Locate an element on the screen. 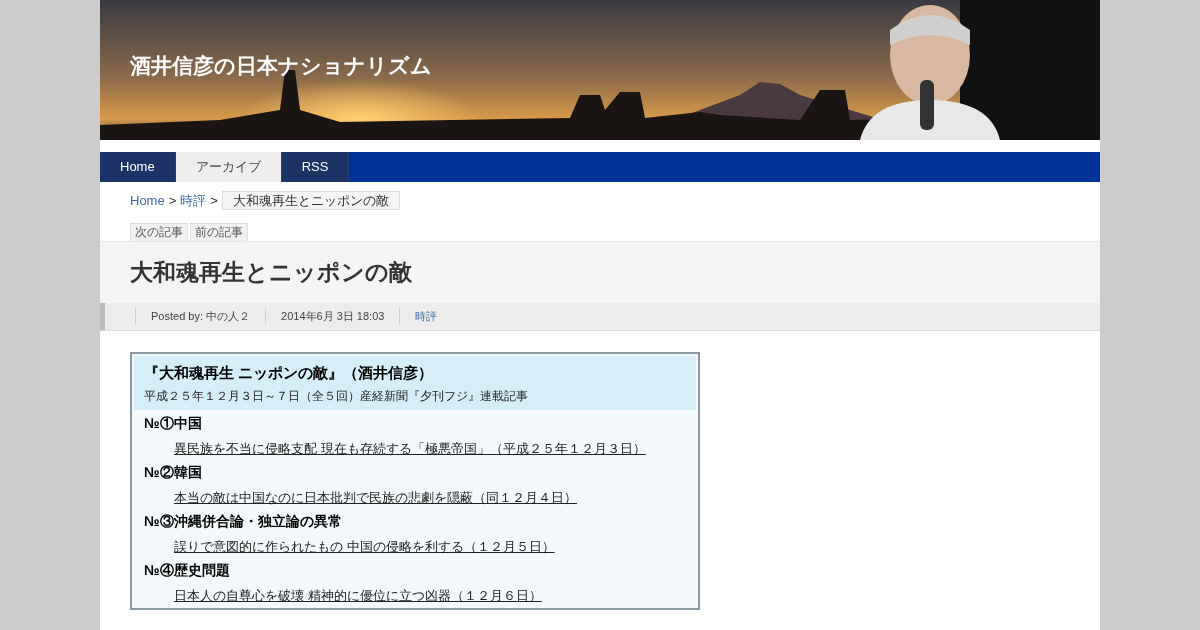  post-nav-button: 次の記事 is located at coordinates (159, 231).